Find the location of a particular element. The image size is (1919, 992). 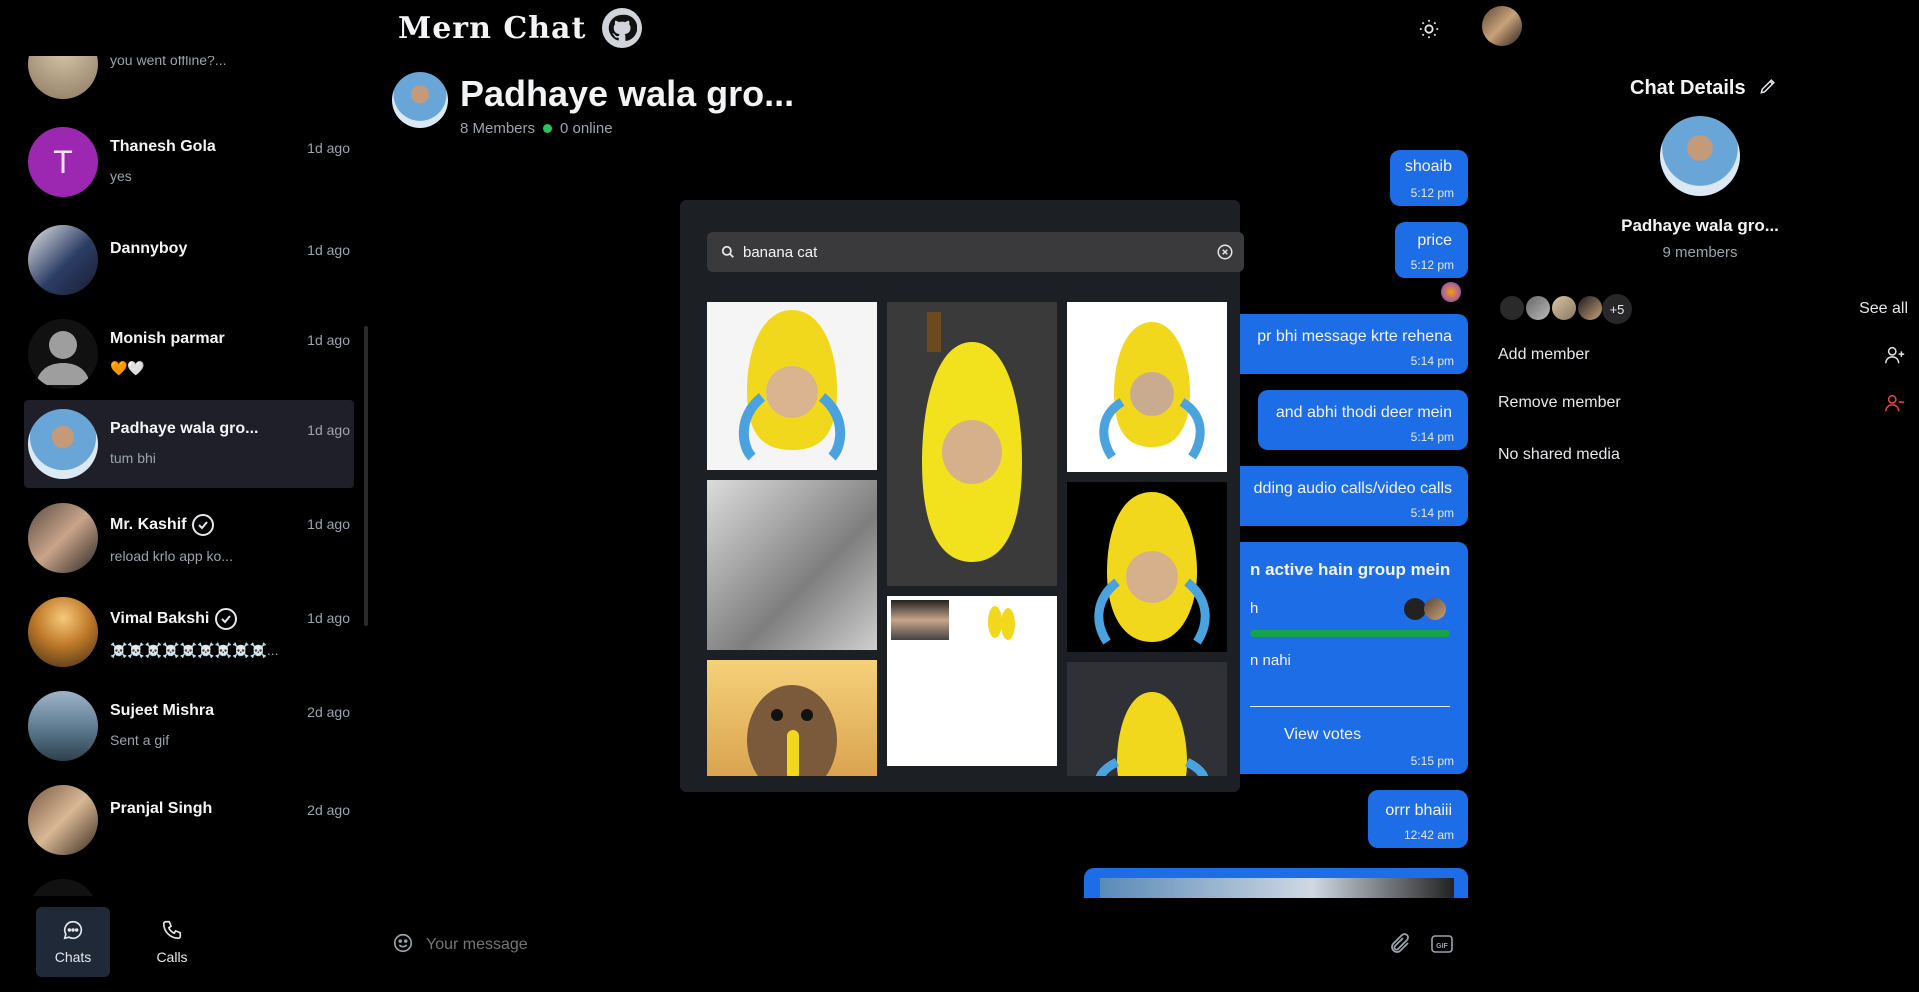

clear-search-icon is located at coordinates (1225, 254).